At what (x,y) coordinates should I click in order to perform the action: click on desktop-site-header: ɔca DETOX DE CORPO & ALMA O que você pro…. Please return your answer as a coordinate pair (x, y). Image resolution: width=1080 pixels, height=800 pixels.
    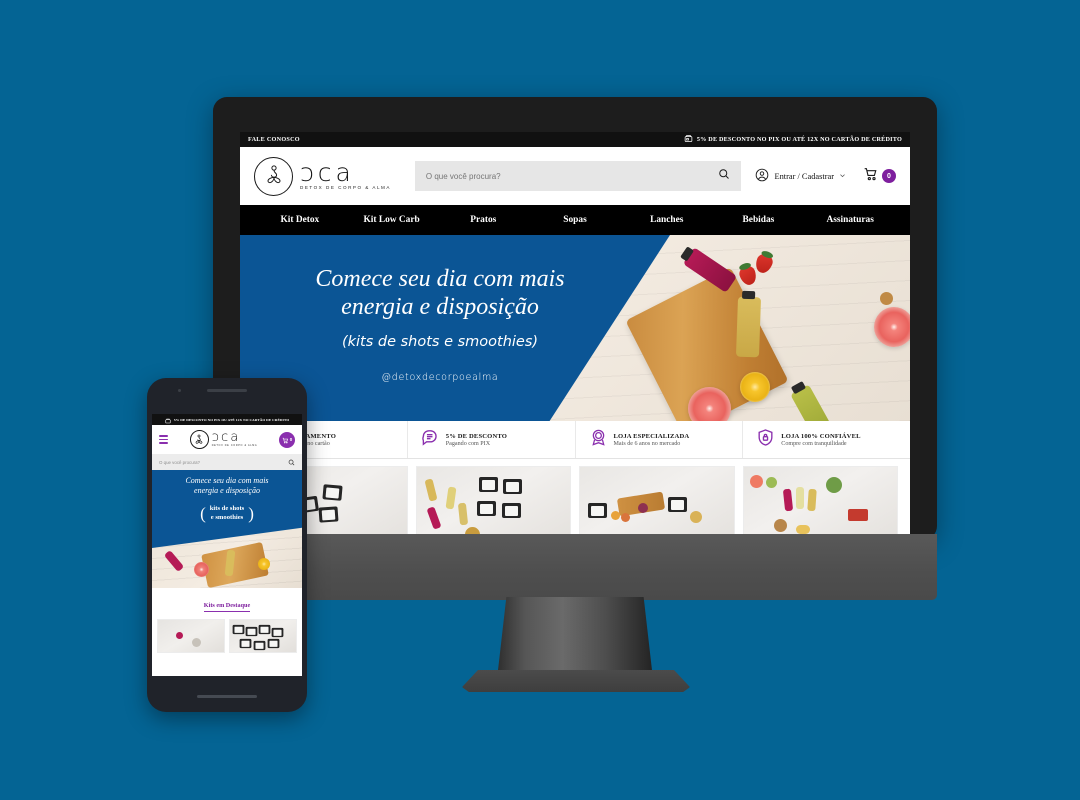
    Looking at the image, I should click on (575, 176).